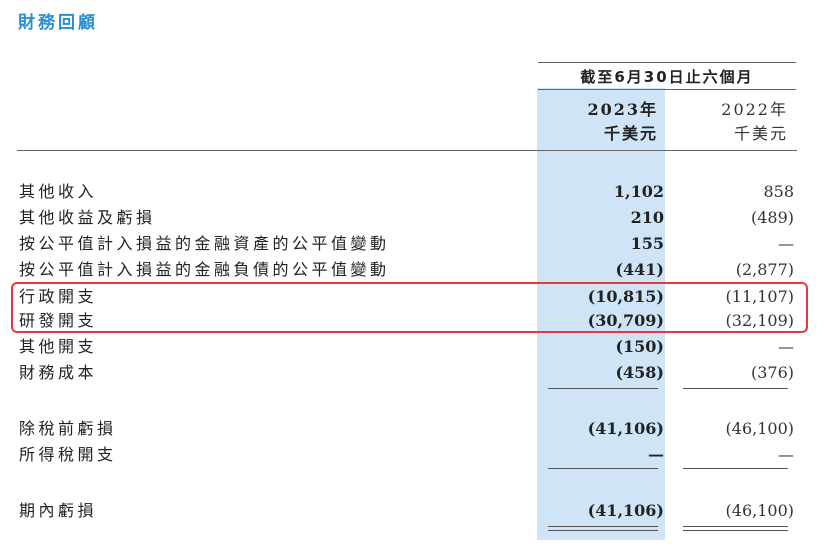 The height and width of the screenshot is (550, 831). I want to click on double-rule-bottom-2022, so click(735, 530).